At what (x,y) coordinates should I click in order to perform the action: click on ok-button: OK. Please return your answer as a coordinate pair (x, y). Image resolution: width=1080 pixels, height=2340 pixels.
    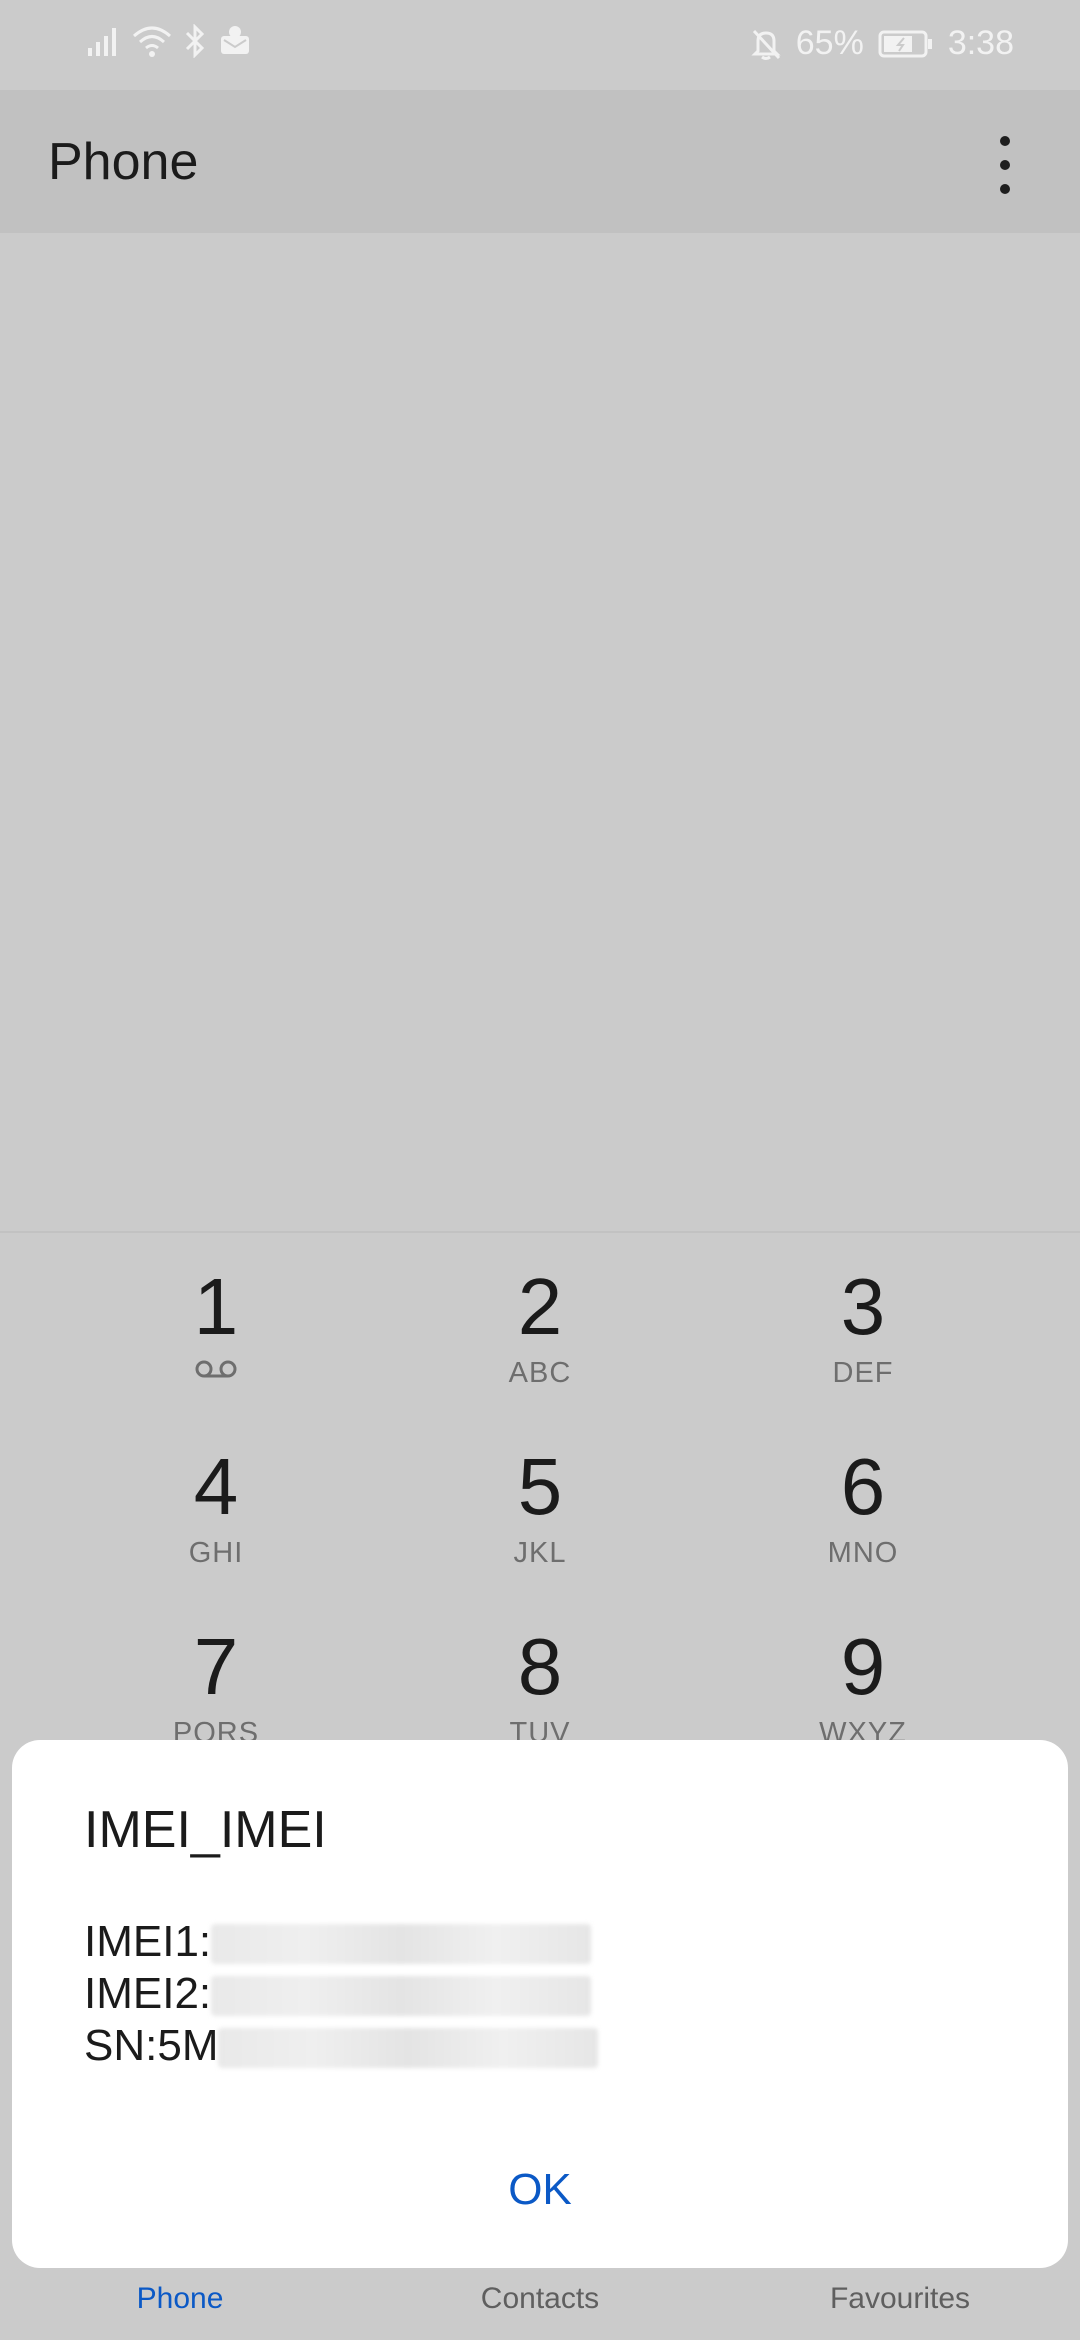
    Looking at the image, I should click on (540, 2190).